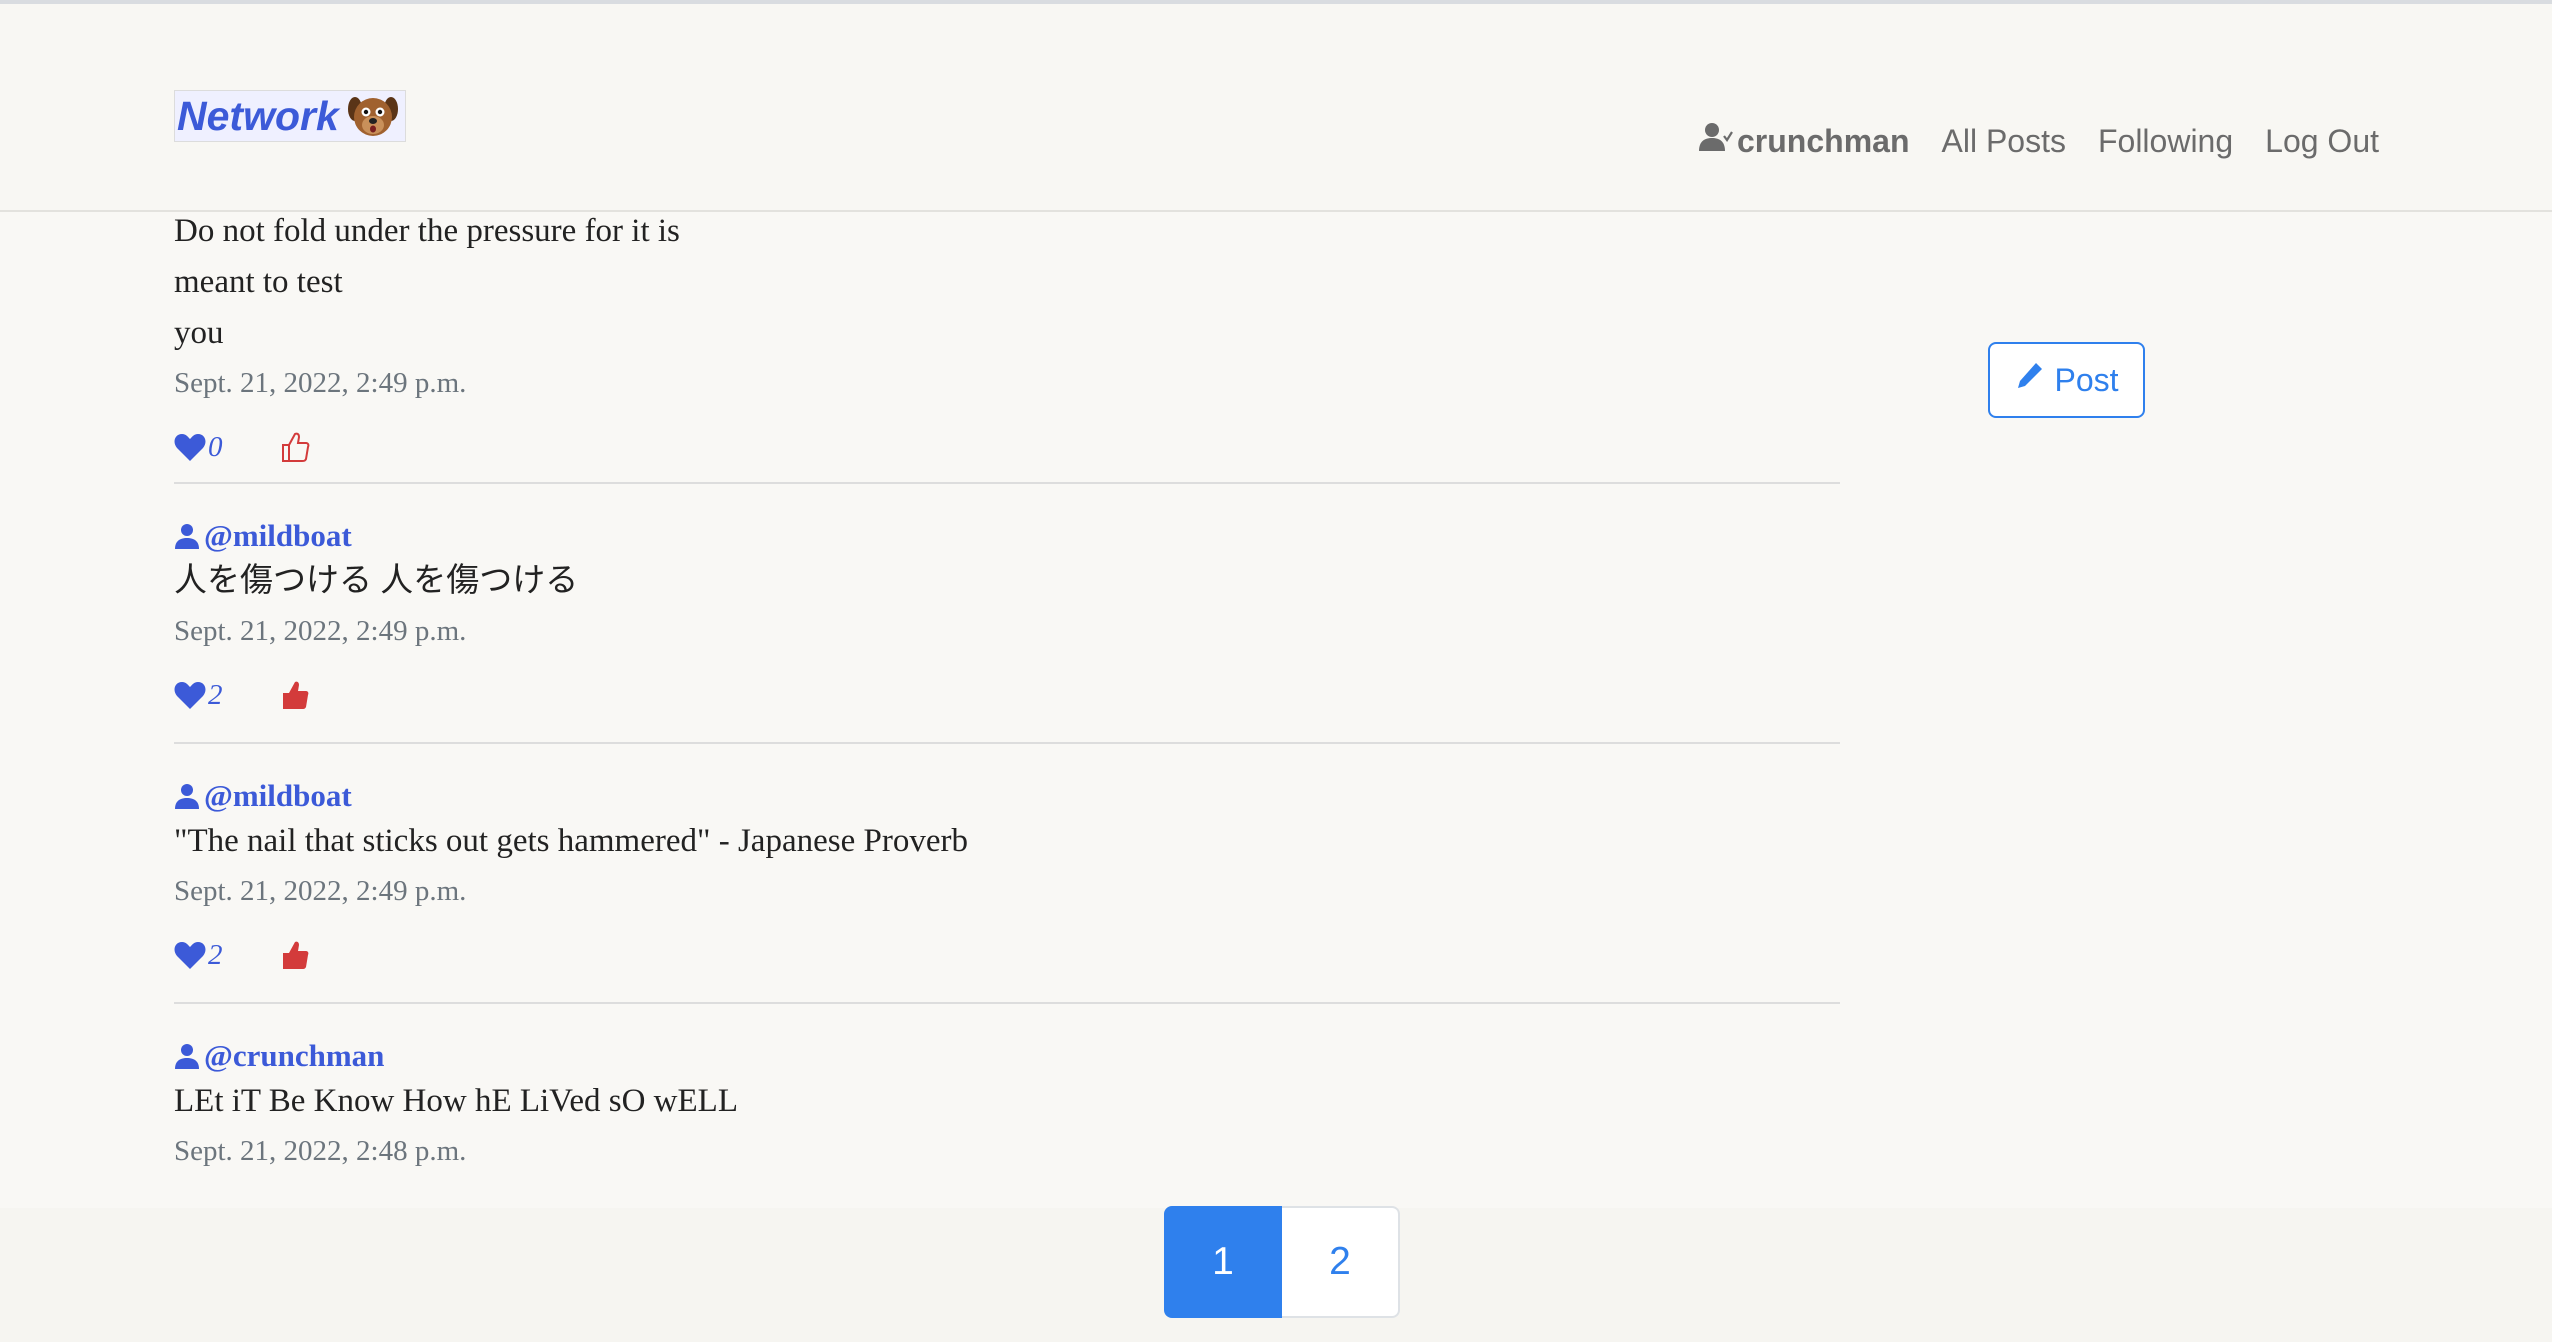 This screenshot has height=1342, width=2552. I want to click on current-username: crunchman, so click(1823, 140).